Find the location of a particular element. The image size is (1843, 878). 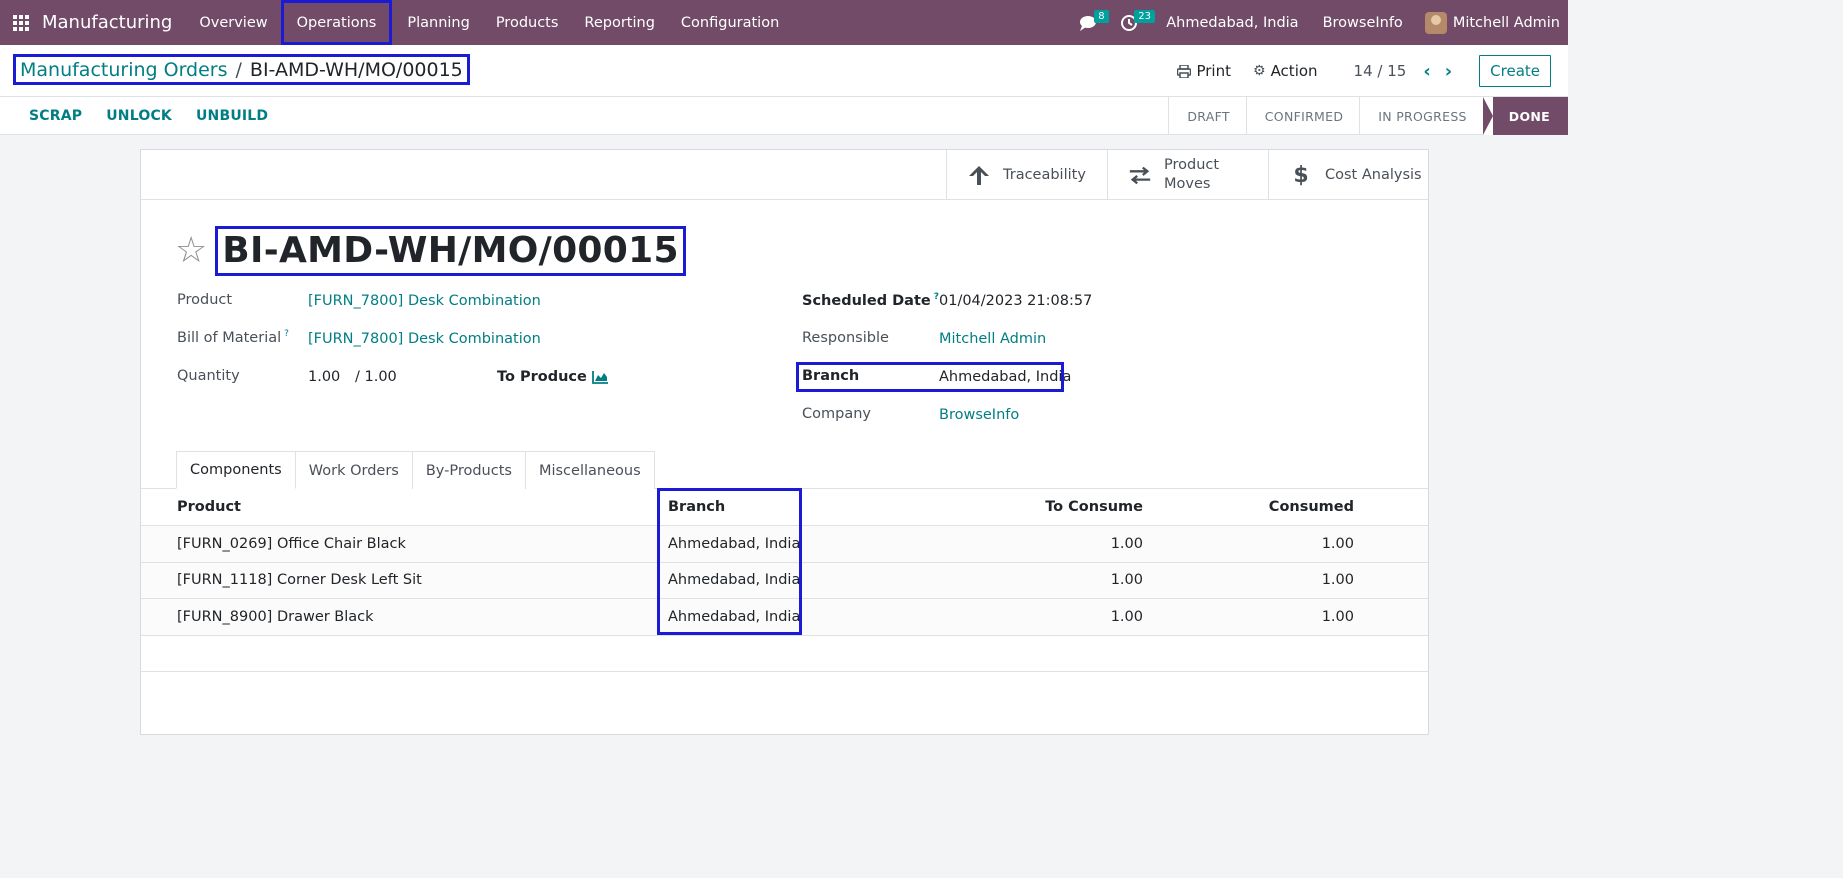

company-field: BrowseInfo is located at coordinates (979, 415).